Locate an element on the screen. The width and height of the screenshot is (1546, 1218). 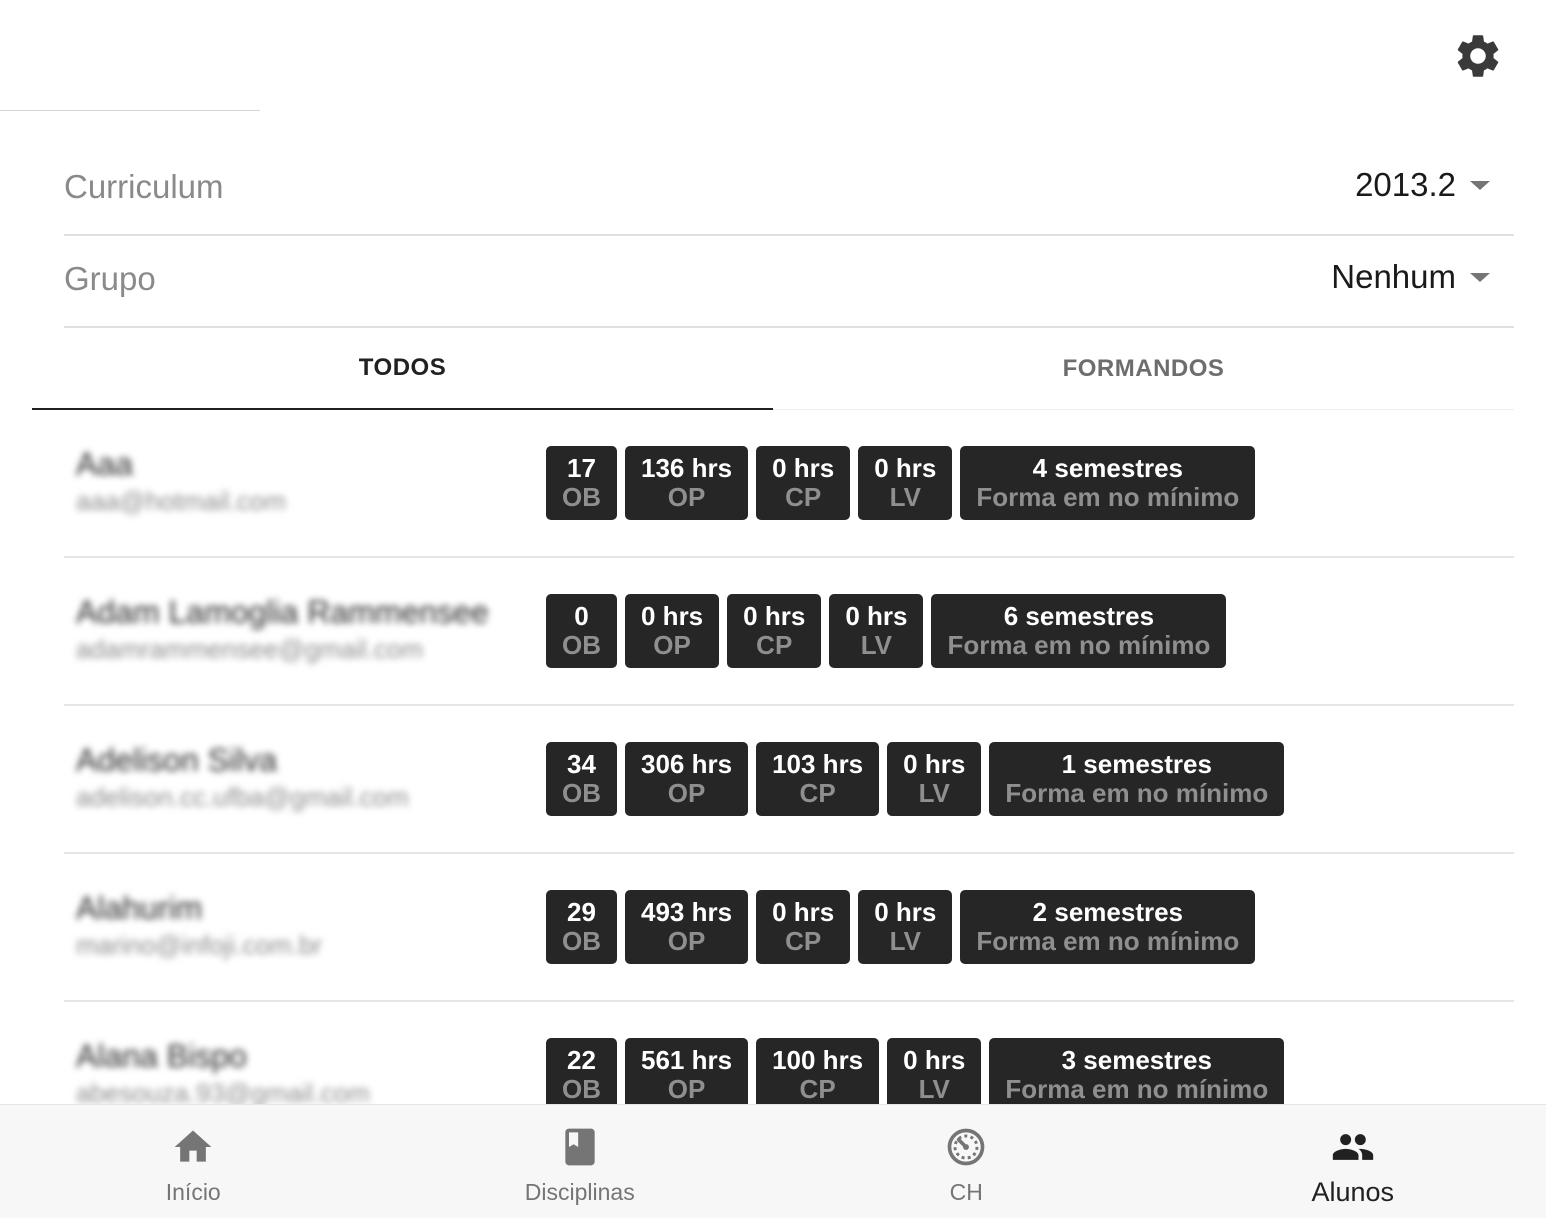
stat-badge: 103 hrs CP is located at coordinates (818, 779).